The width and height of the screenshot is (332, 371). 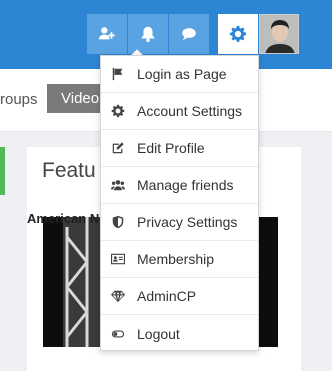 I want to click on chat-icon, so click(x=189, y=34).